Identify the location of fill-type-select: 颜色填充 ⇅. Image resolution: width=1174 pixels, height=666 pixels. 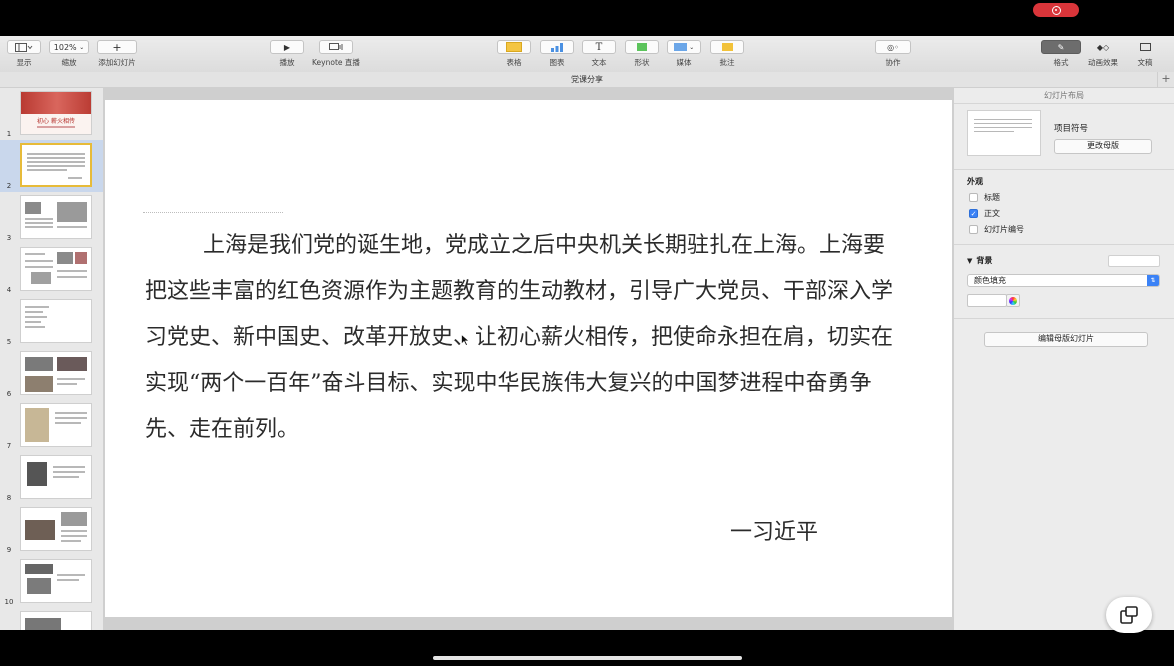
(1063, 280).